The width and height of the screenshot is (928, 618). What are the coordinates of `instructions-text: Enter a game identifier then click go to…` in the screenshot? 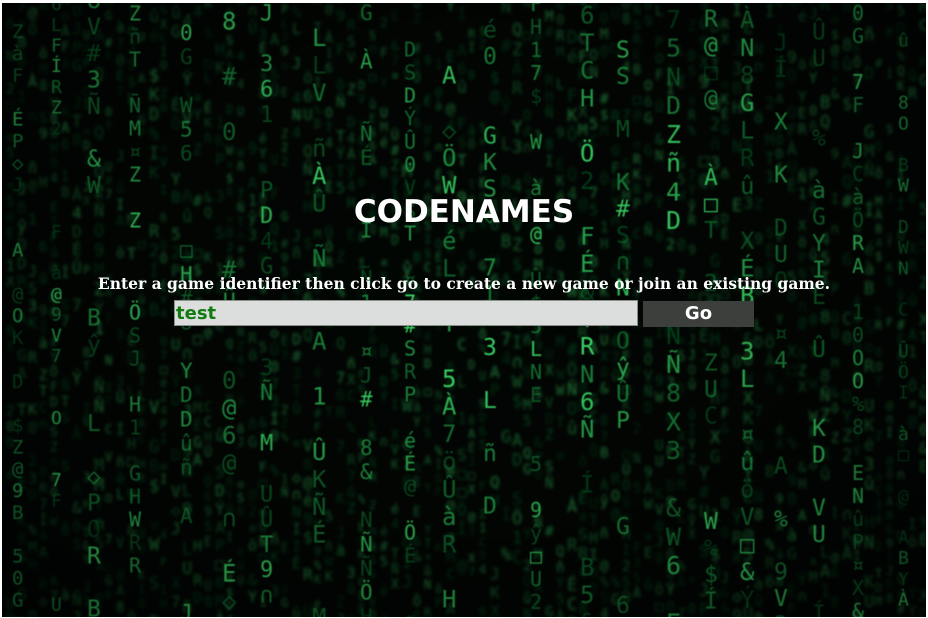 It's located at (464, 283).